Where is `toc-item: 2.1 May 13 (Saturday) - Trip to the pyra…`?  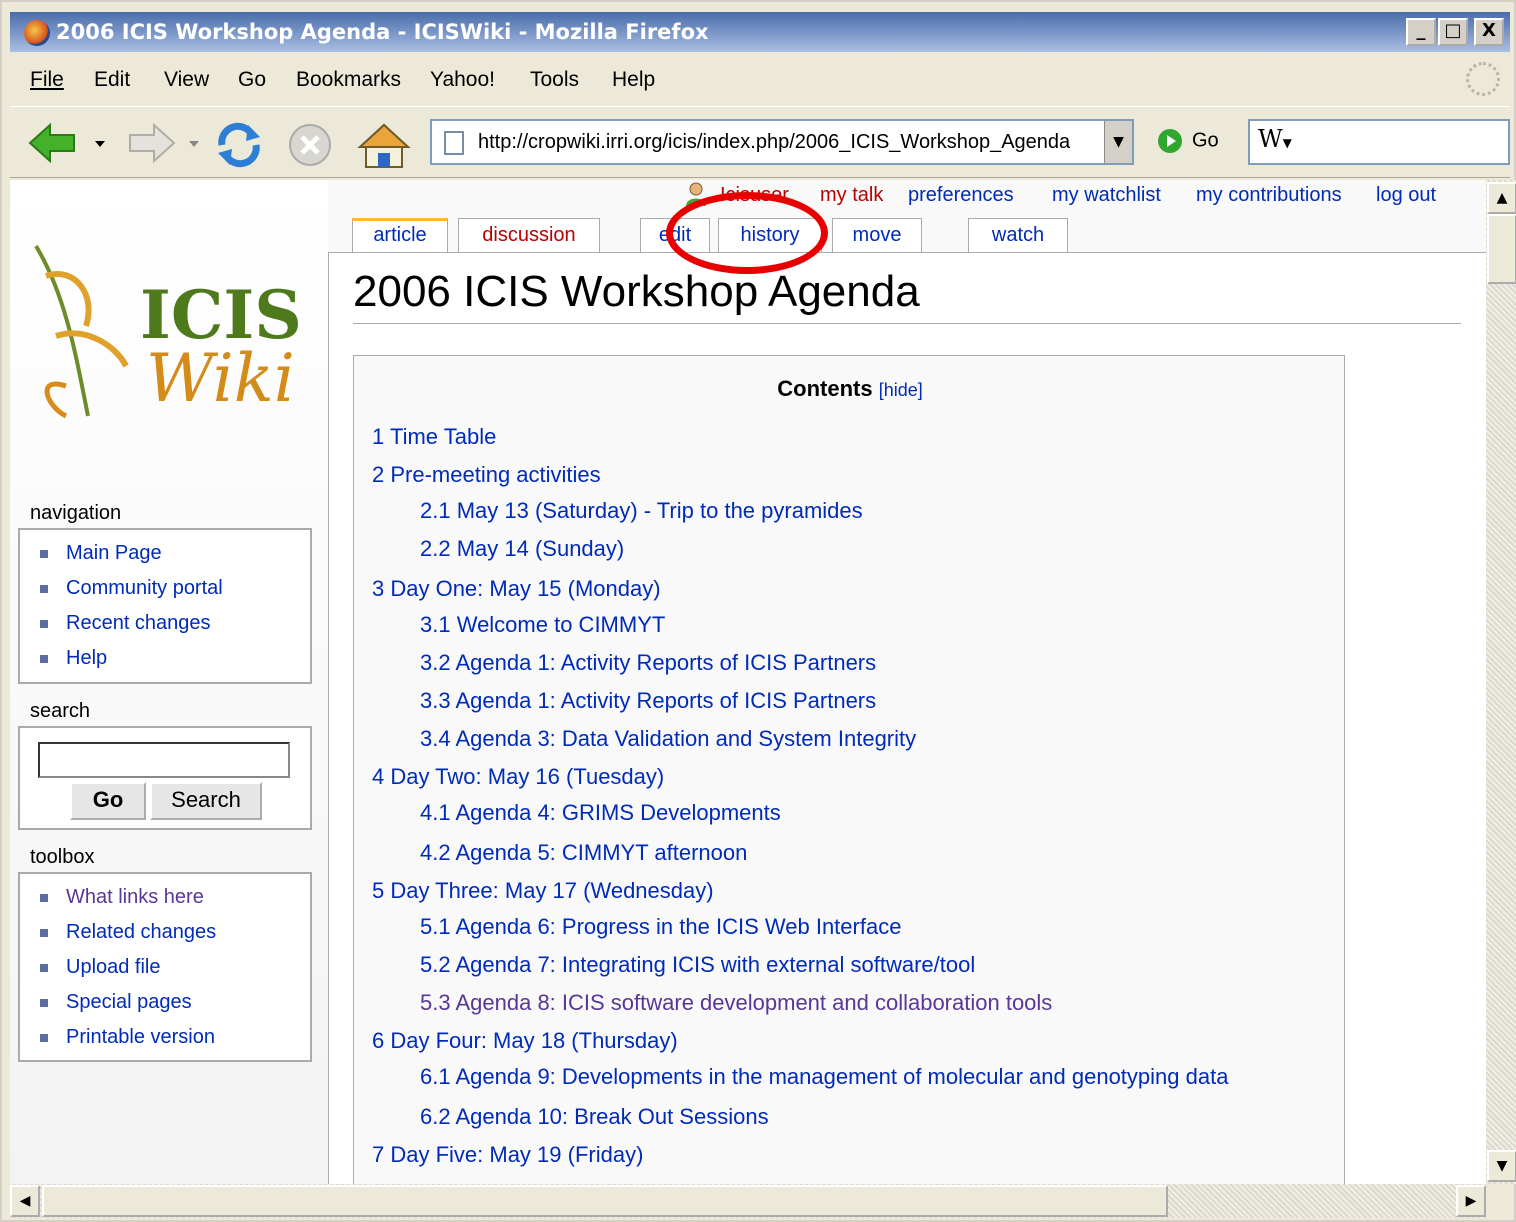
toc-item: 2.1 May 13 (Saturday) - Trip to the pyra… is located at coordinates (641, 511).